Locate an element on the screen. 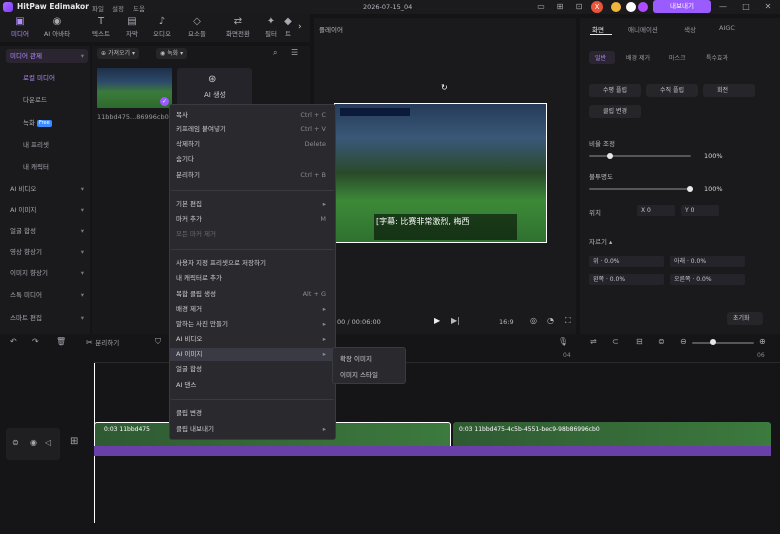  nav-stock-media: 스톡 미디어 ▾ is located at coordinates (47, 295).